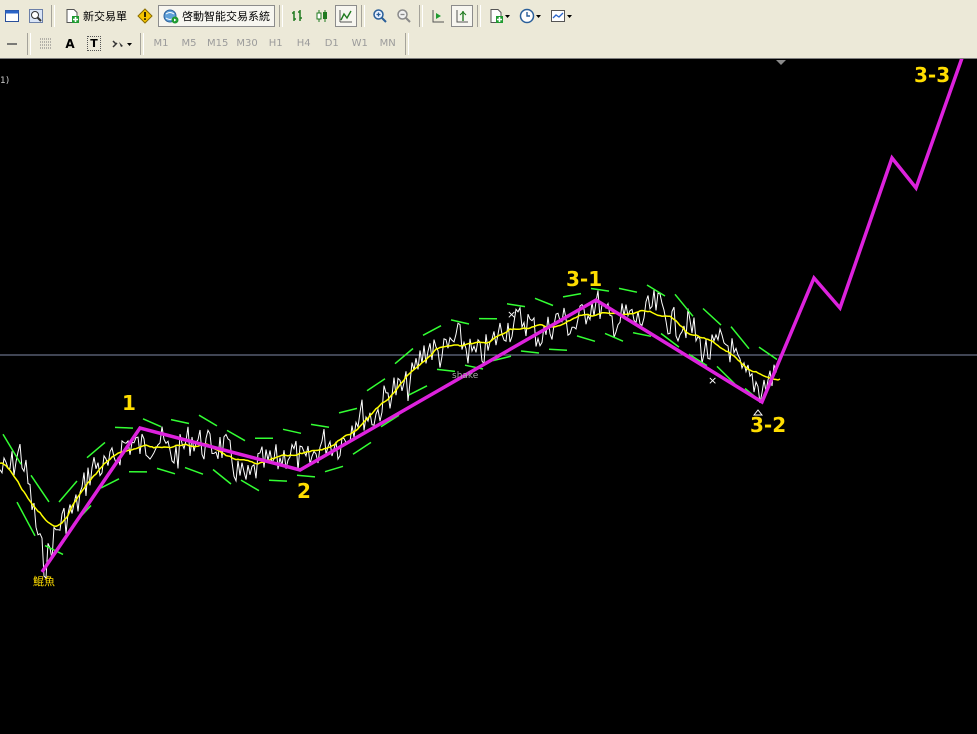  What do you see at coordinates (488, 29) in the screenshot?
I see `toolbar-area: 新交易單 啓動智能交易系統` at bounding box center [488, 29].